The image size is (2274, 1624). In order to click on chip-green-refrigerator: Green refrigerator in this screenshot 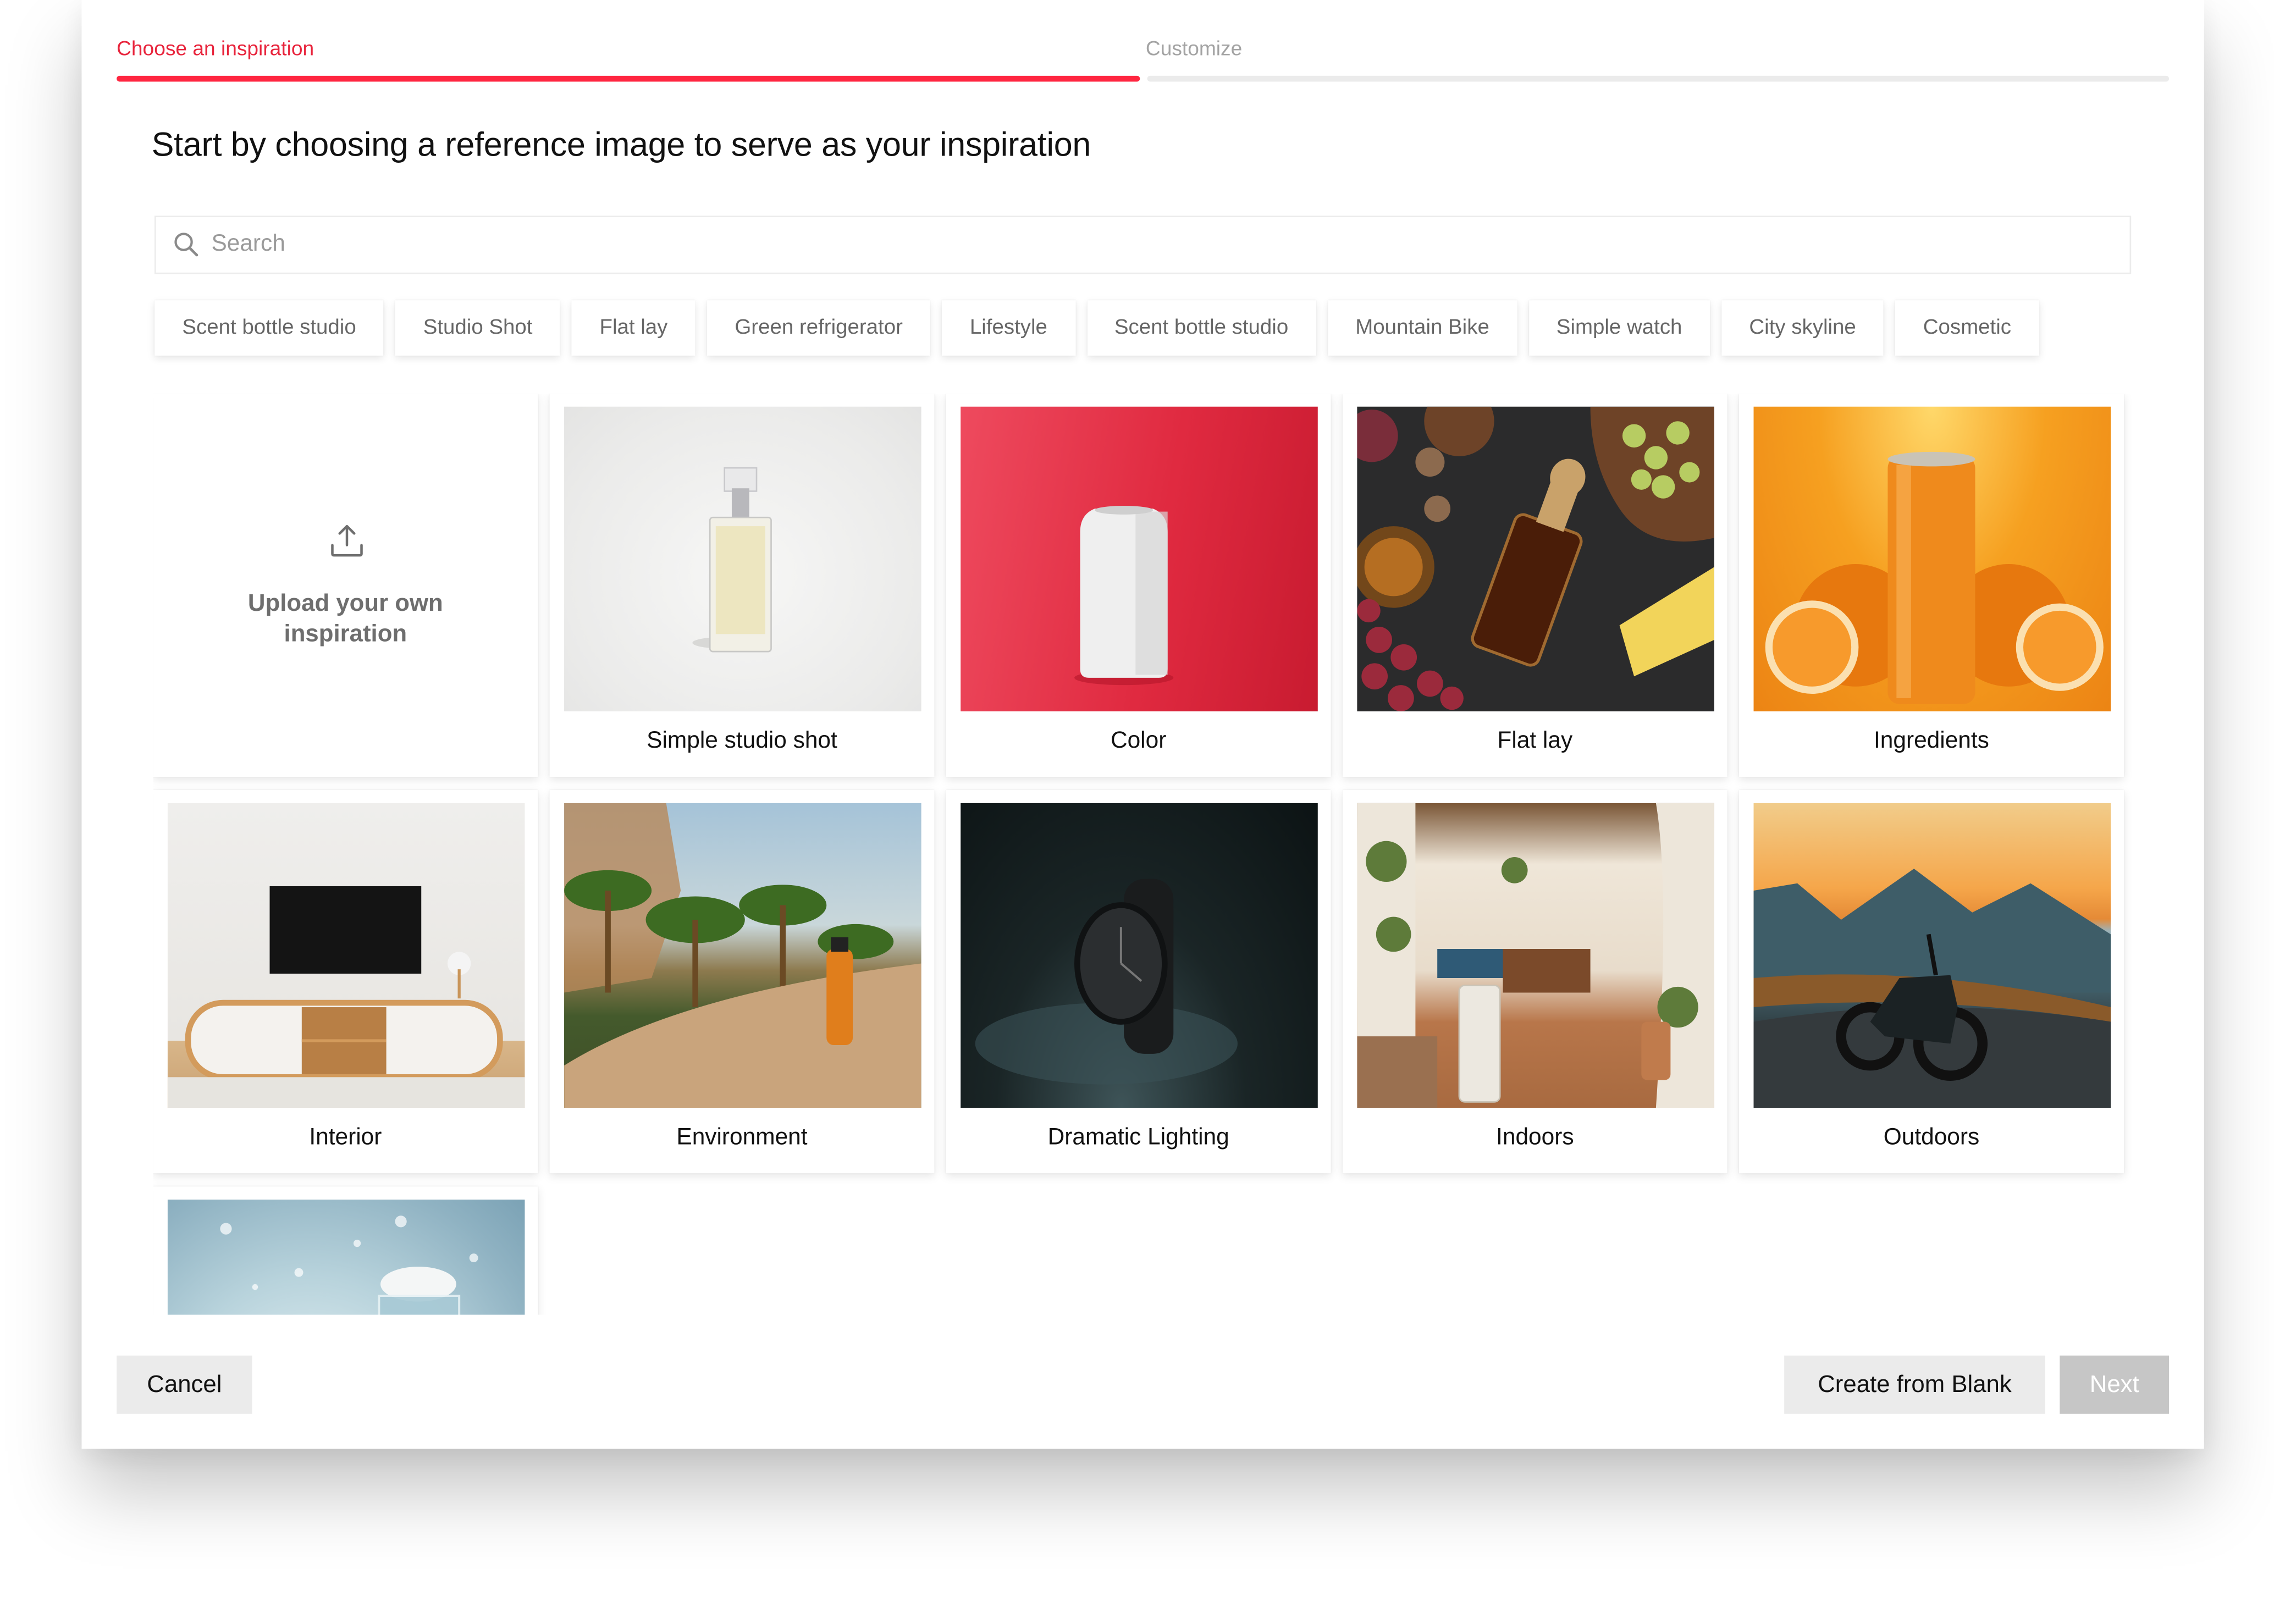, I will do `click(819, 328)`.